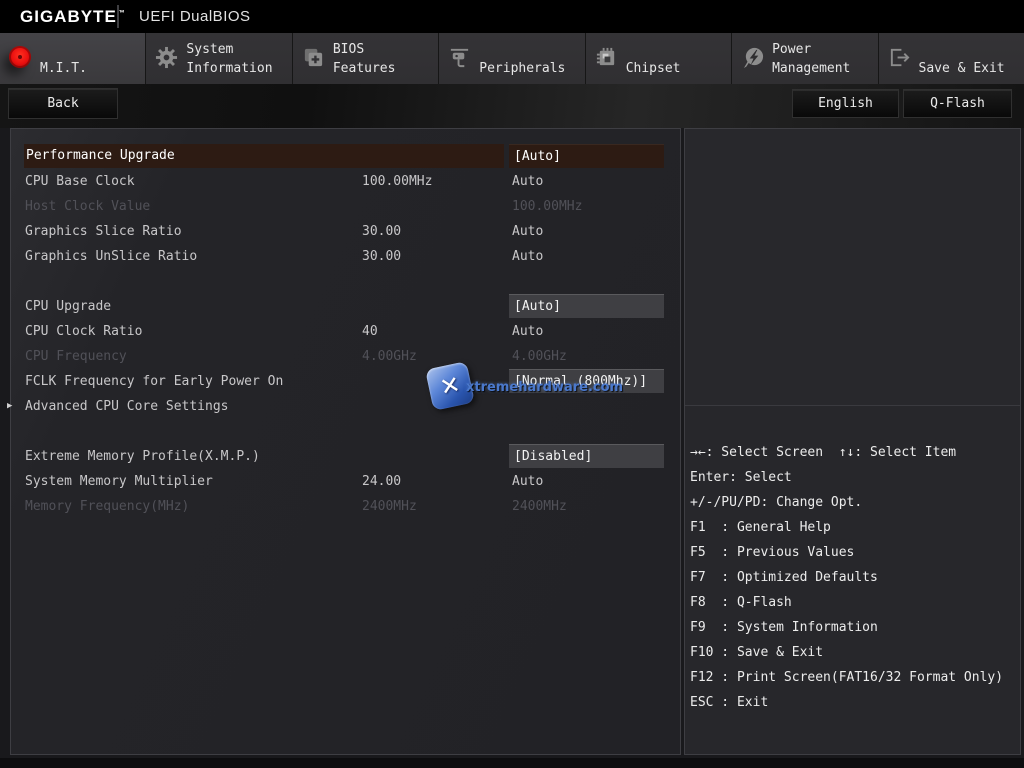  I want to click on setting-row: CPU Upgrade [Auto], so click(345, 306).